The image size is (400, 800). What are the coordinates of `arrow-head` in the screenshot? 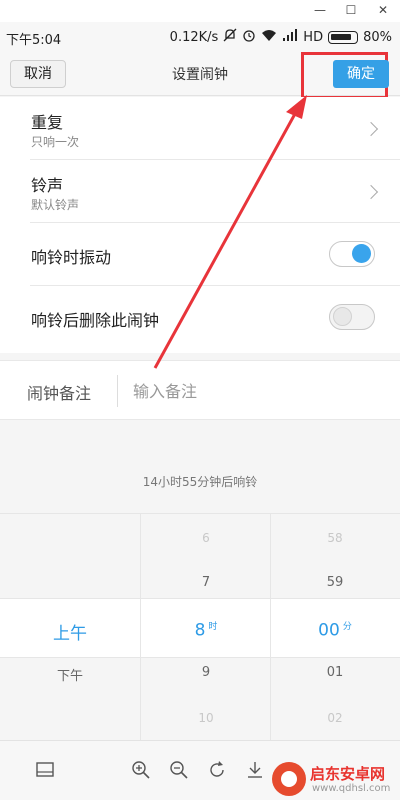 It's located at (296, 107).